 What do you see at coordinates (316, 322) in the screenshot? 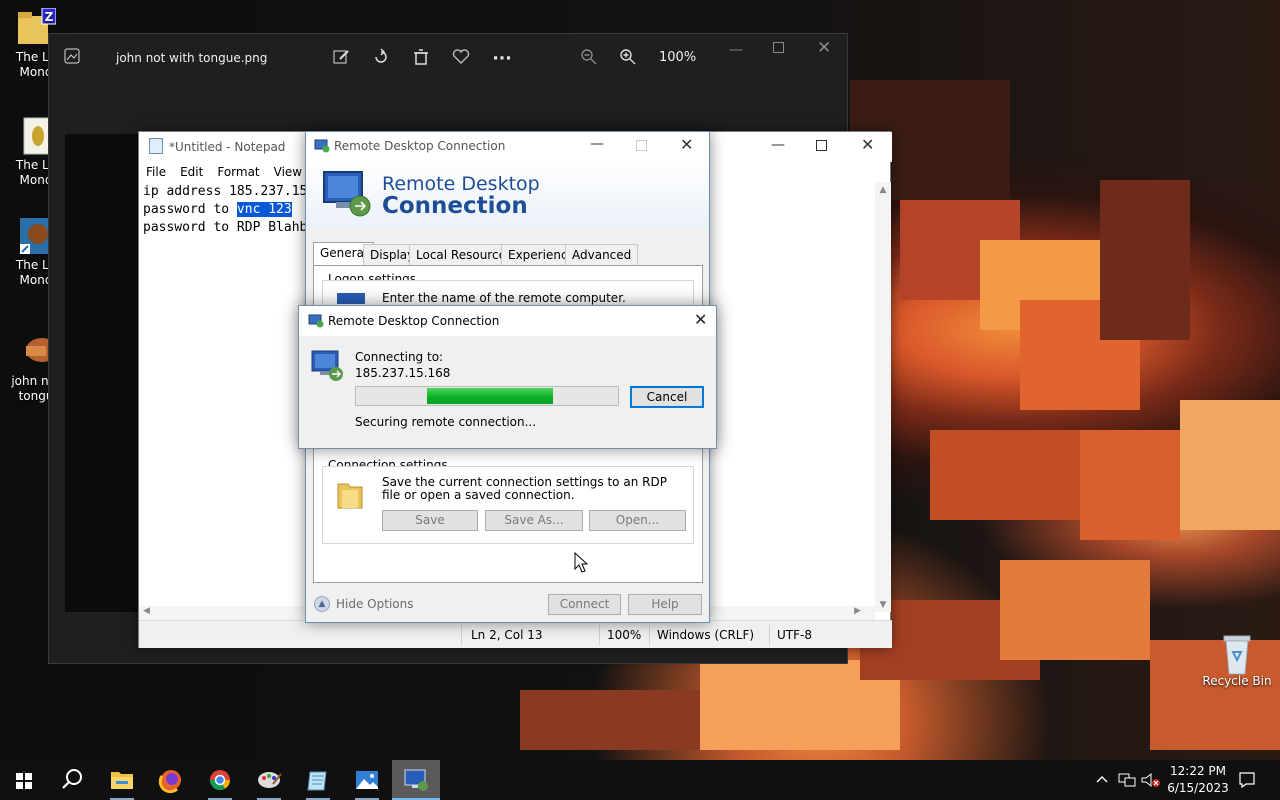
I see `rdc-small-icon` at bounding box center [316, 322].